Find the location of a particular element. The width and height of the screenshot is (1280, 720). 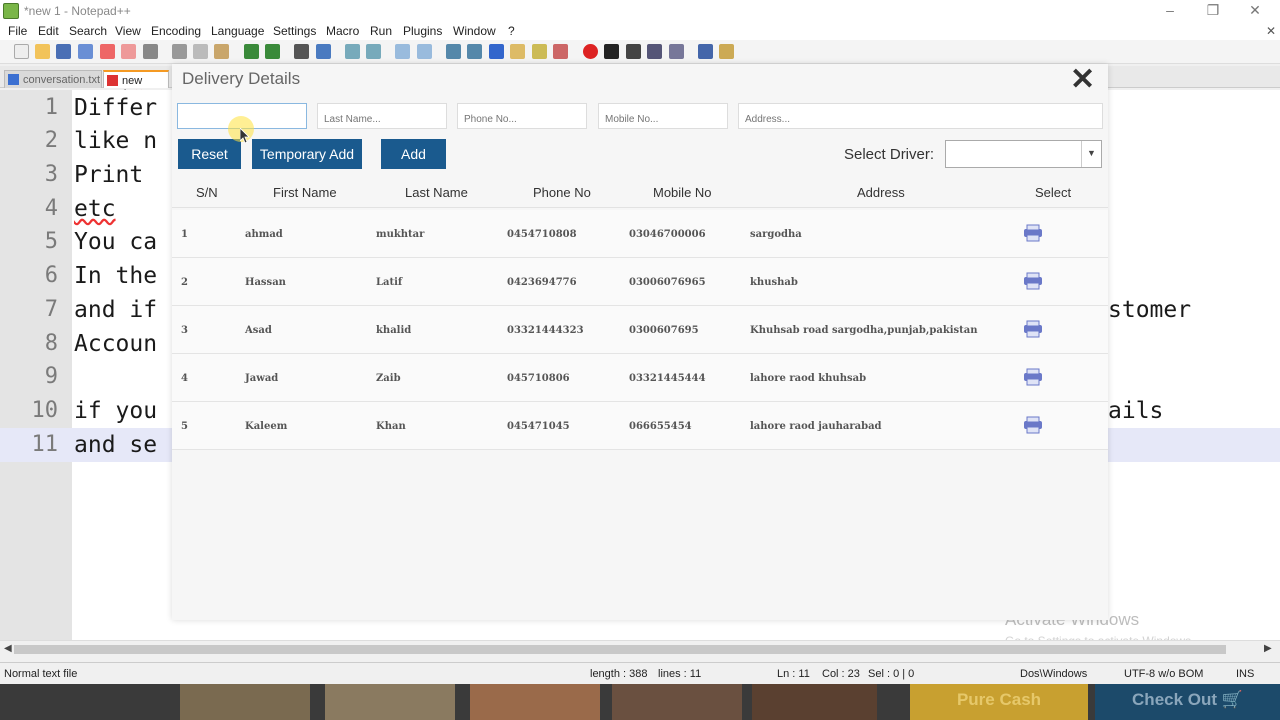

column-header: Address is located at coordinates (881, 192).